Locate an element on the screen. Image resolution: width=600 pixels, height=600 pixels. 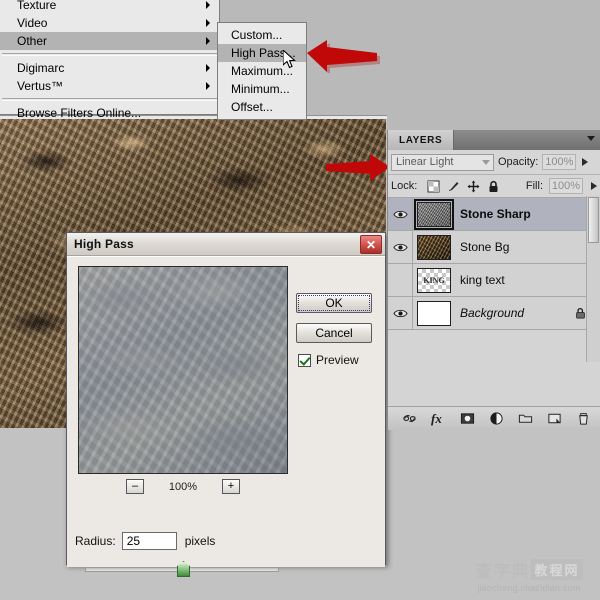
close-icon: ✕ is located at coordinates (371, 244).